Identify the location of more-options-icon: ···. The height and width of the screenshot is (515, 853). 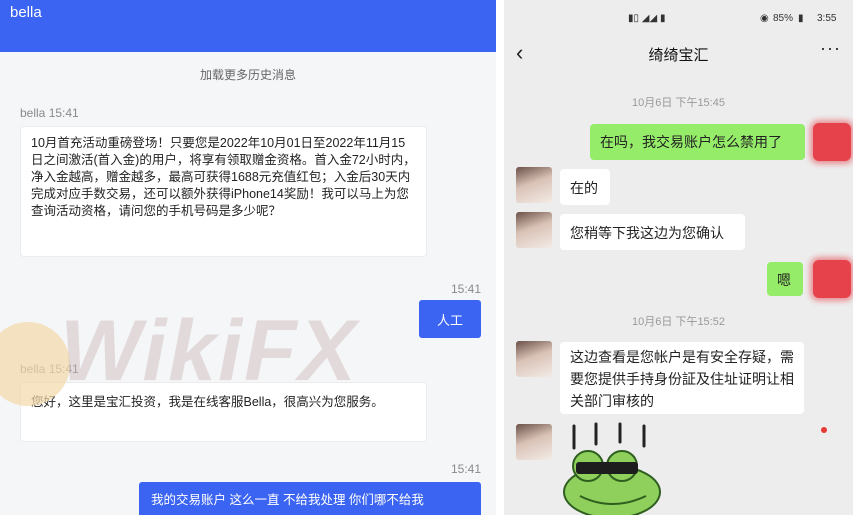
(830, 48).